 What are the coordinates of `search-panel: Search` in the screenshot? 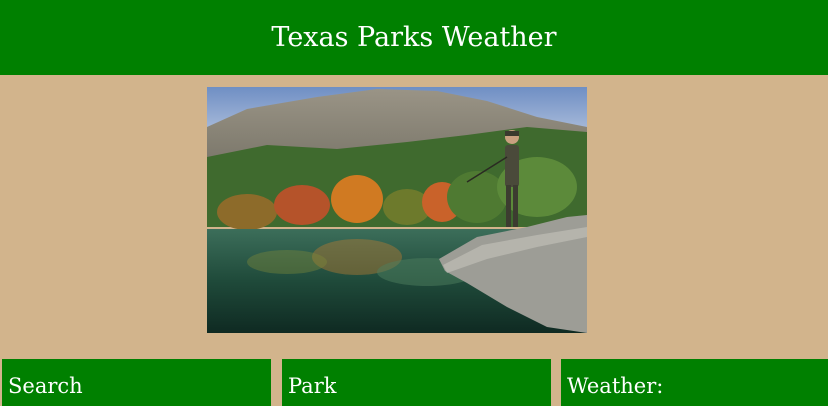 It's located at (136, 382).